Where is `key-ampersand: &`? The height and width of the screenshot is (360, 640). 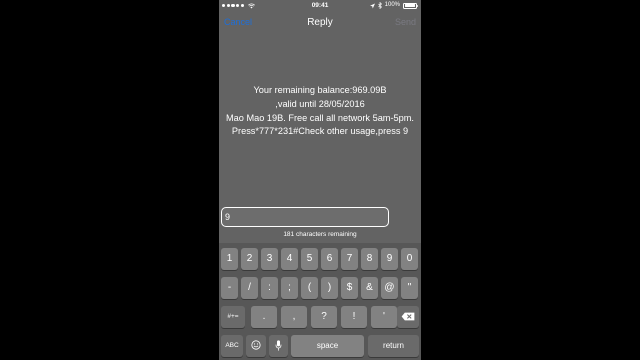 key-ampersand: & is located at coordinates (369, 288).